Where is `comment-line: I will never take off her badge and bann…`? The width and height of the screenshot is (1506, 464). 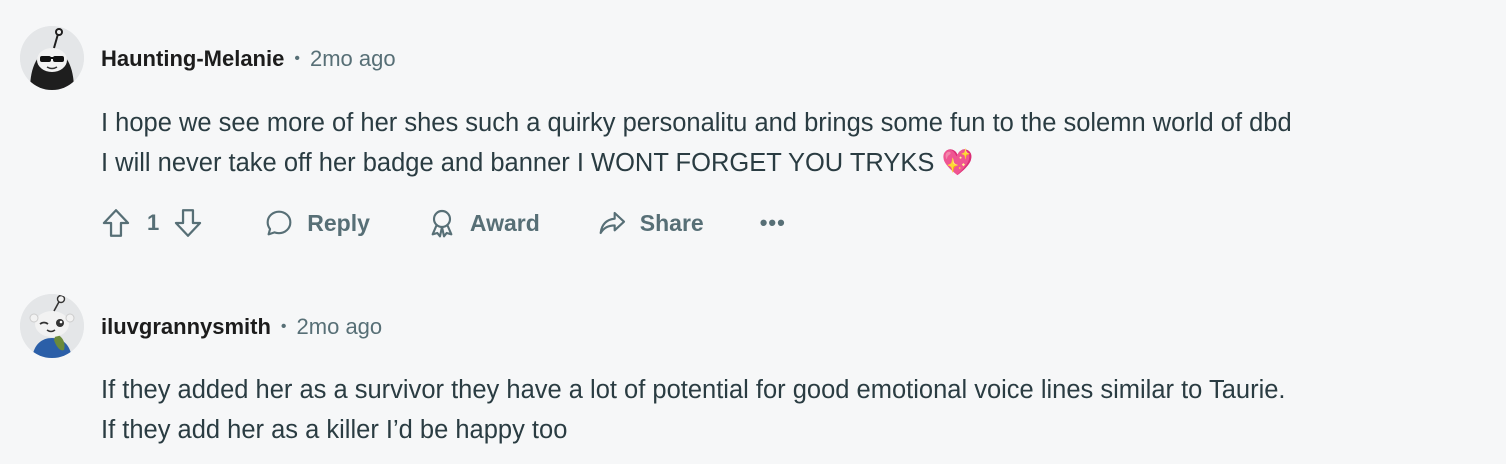 comment-line: I will never take off her badge and bann… is located at coordinates (537, 163).